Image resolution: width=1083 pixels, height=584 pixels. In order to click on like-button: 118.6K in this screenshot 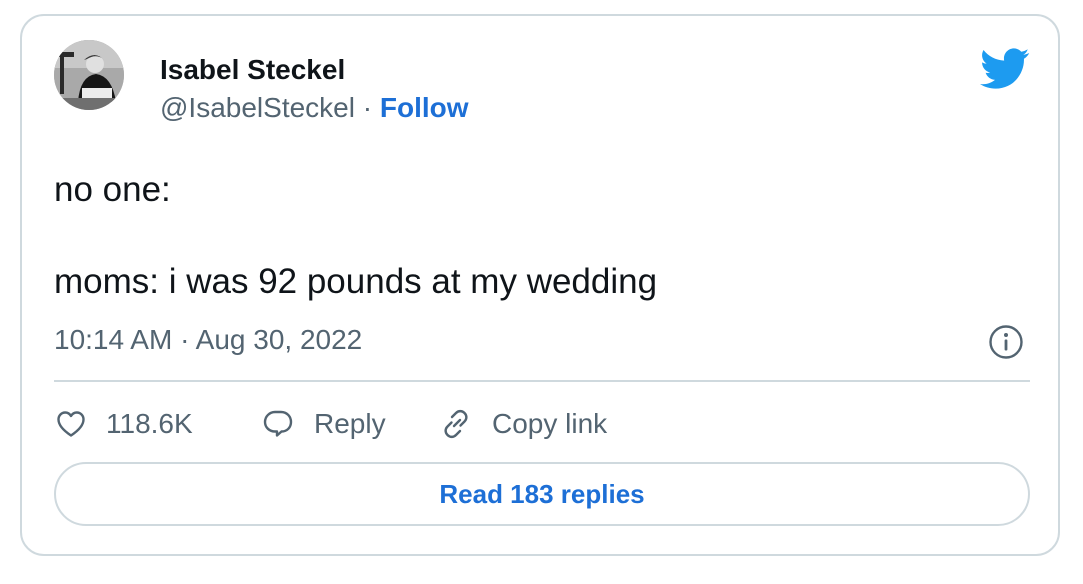, I will do `click(124, 424)`.